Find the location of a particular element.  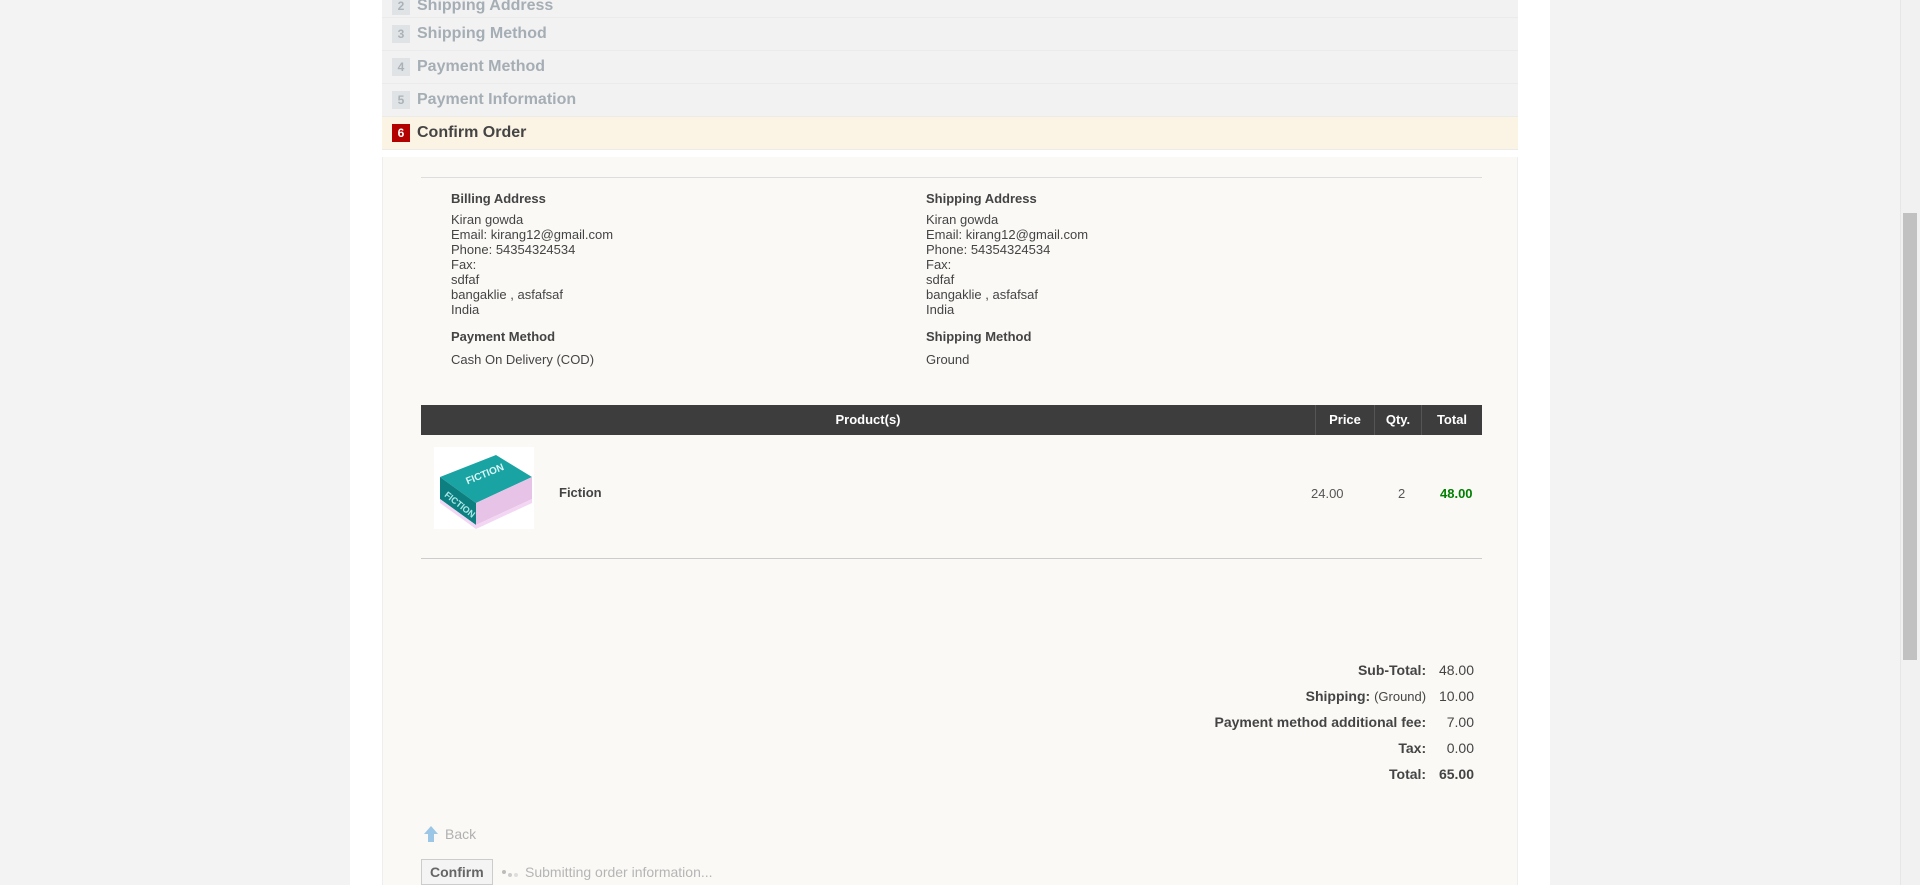

fee-row: Payment method additional fee: 7.00 is located at coordinates (1344, 722).